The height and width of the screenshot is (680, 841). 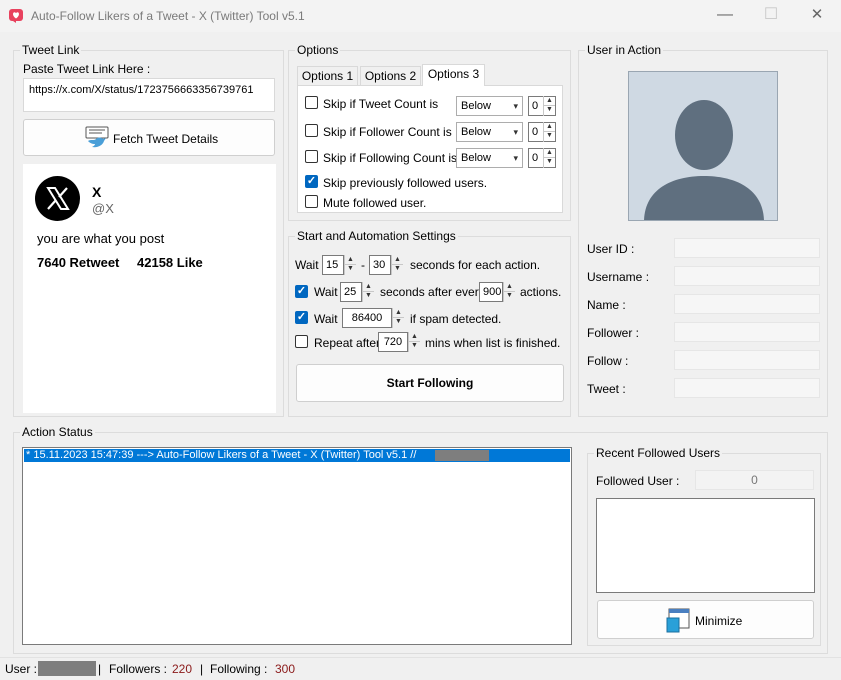 I want to click on following-count-spinner: ▲ ▼, so click(x=549, y=158).